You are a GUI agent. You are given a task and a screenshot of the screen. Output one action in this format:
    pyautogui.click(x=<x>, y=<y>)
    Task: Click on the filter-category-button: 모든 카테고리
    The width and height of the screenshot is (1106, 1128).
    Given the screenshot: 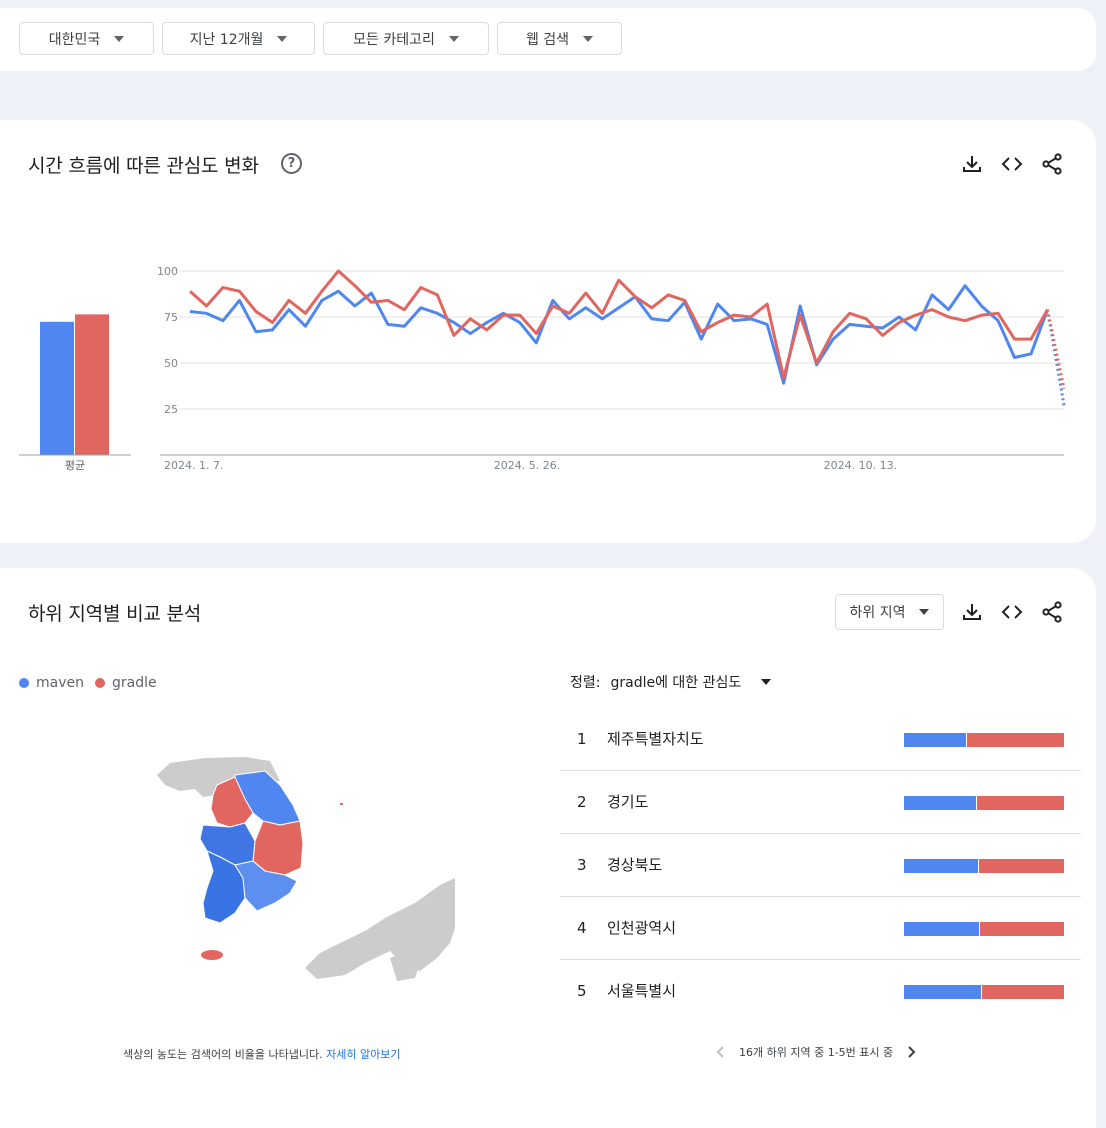 What is the action you would take?
    pyautogui.click(x=406, y=38)
    